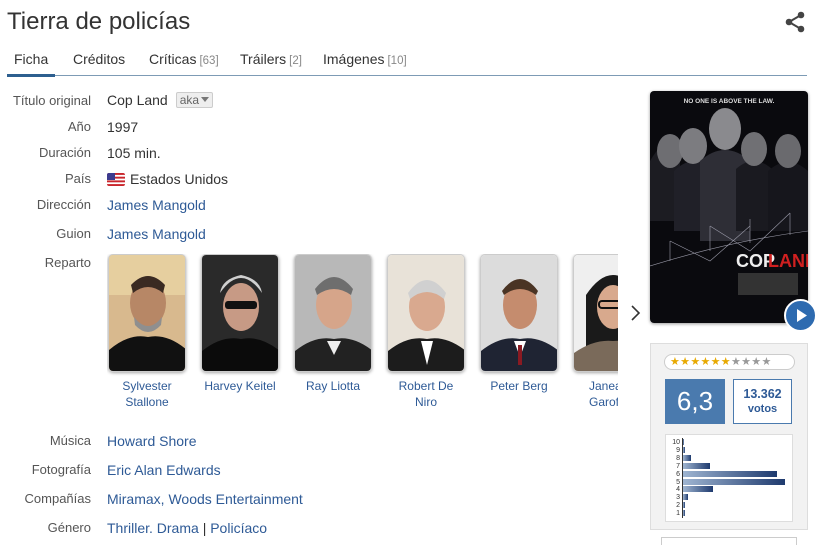 The image size is (821, 545). Describe the element at coordinates (205, 499) in the screenshot. I see `companies-link: Miramax, Woods Entertainment` at that location.